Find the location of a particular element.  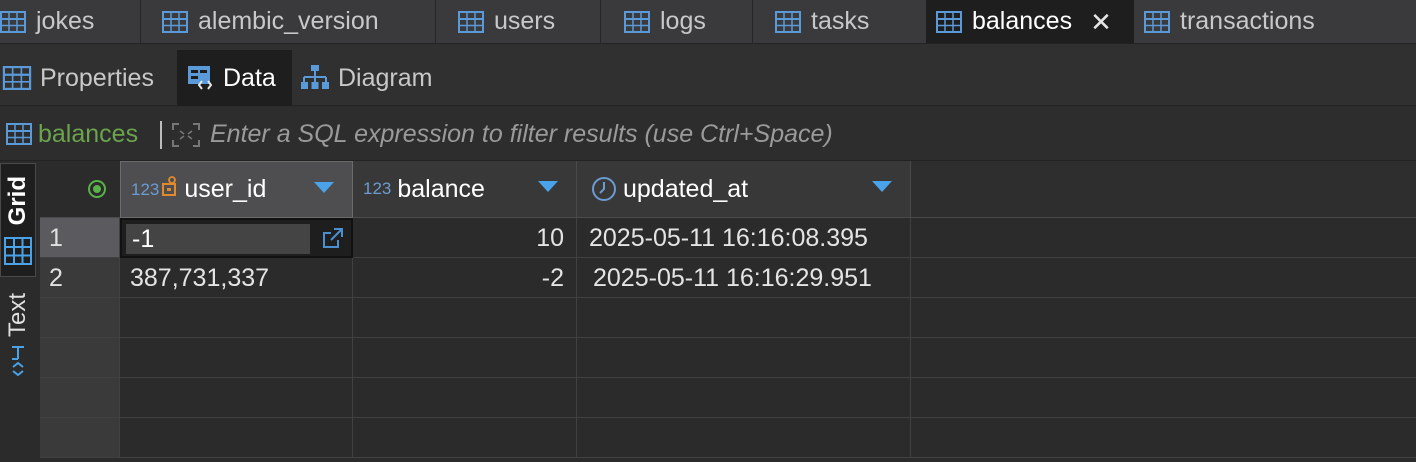

tab-properties: Properties is located at coordinates (77, 78).